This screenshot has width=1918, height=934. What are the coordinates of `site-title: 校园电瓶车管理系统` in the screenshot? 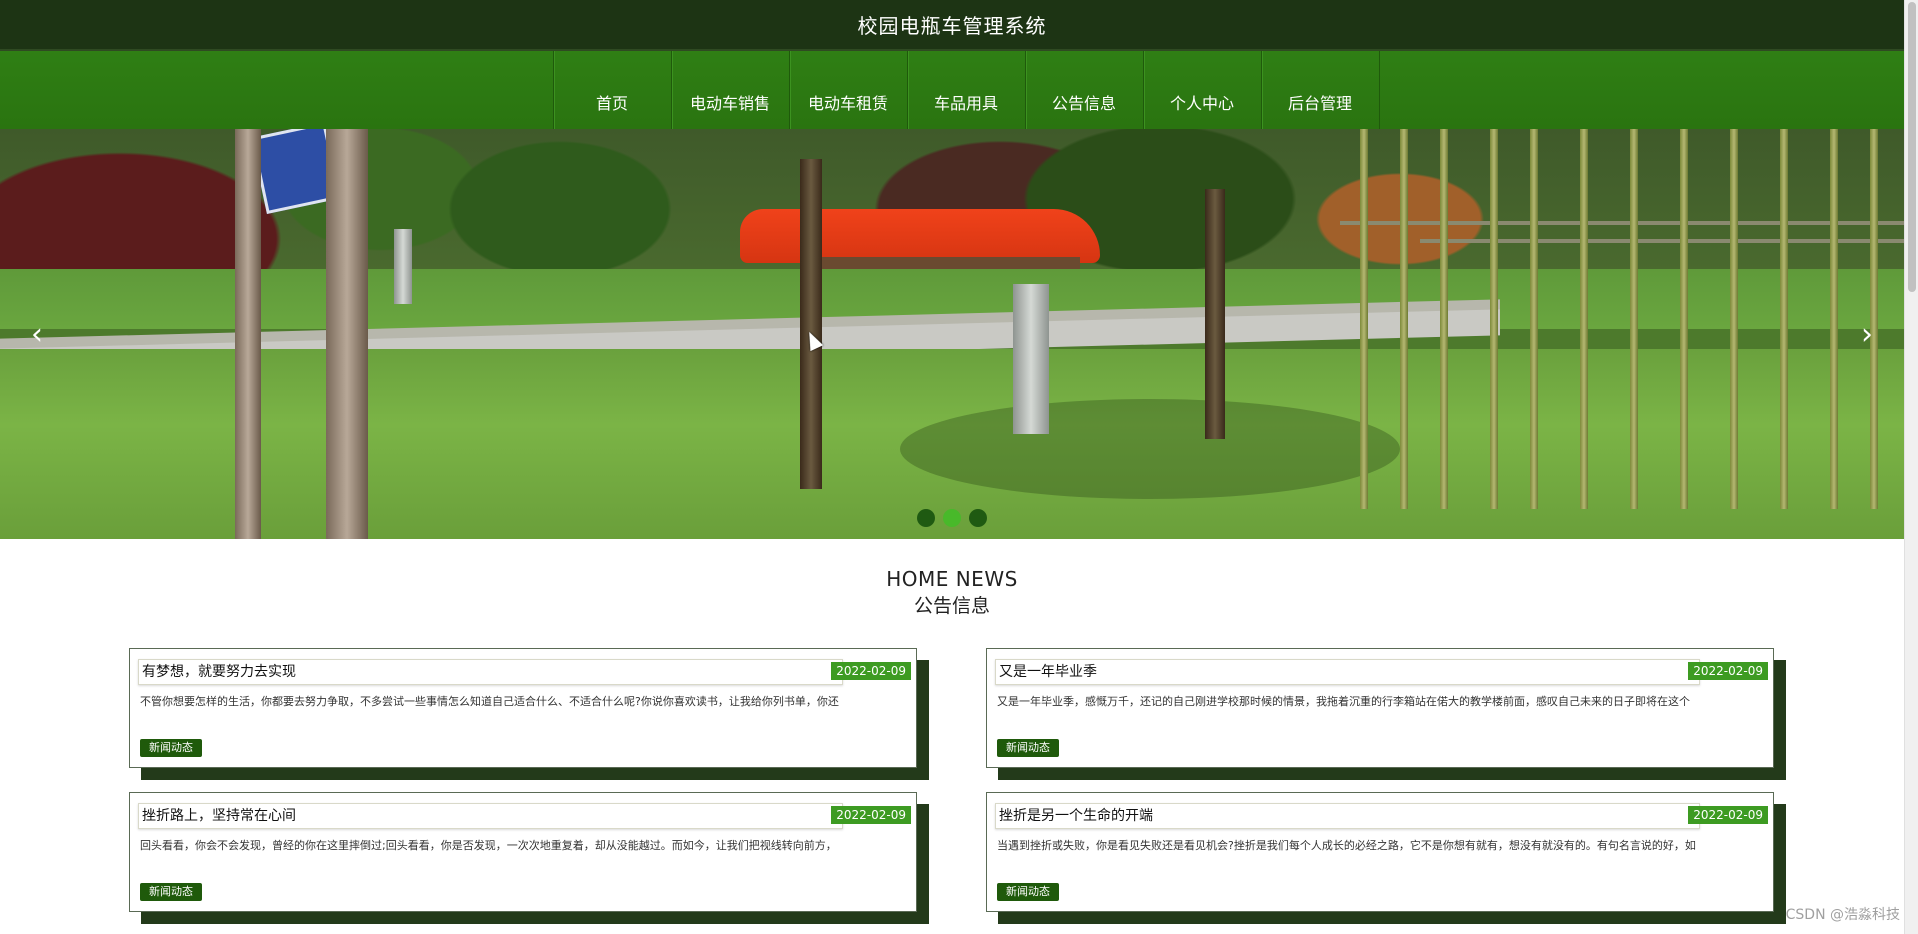 It's located at (952, 26).